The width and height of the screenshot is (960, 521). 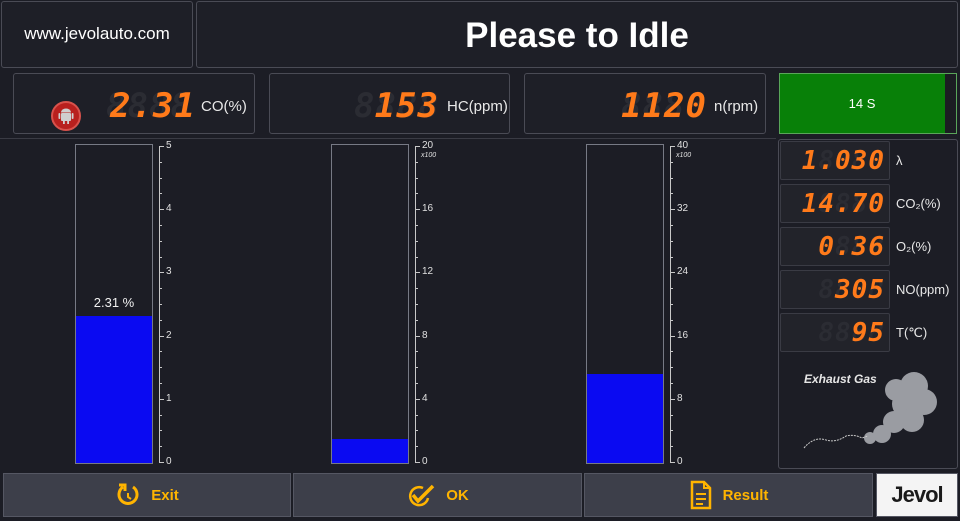 I want to click on gauge-tick-label: 1, so click(x=169, y=398).